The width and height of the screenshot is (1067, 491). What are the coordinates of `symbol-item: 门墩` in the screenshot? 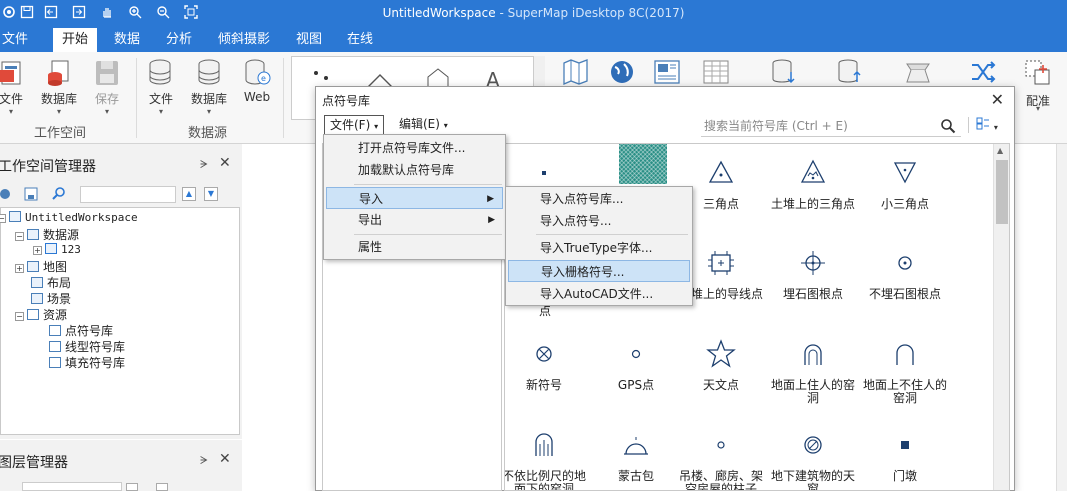 It's located at (905, 456).